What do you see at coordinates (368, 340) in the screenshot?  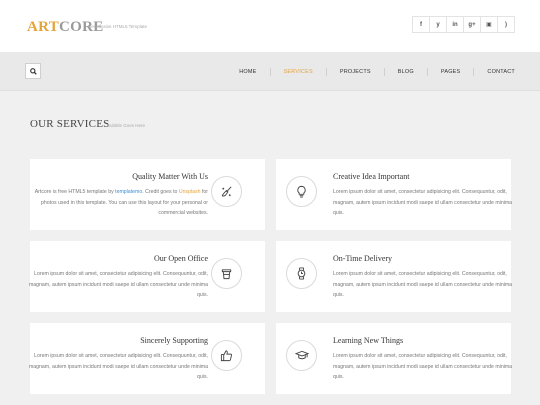 I see `service-title: Learning New Things` at bounding box center [368, 340].